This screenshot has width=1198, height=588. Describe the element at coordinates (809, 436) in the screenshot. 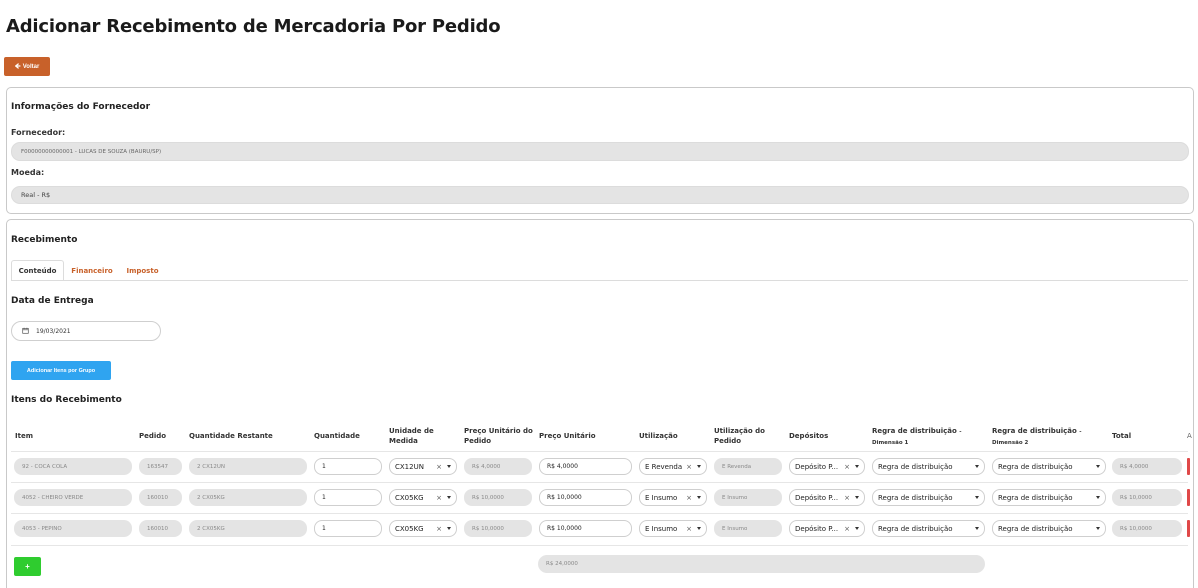

I see `col-header-depositos: Depósitos` at that location.